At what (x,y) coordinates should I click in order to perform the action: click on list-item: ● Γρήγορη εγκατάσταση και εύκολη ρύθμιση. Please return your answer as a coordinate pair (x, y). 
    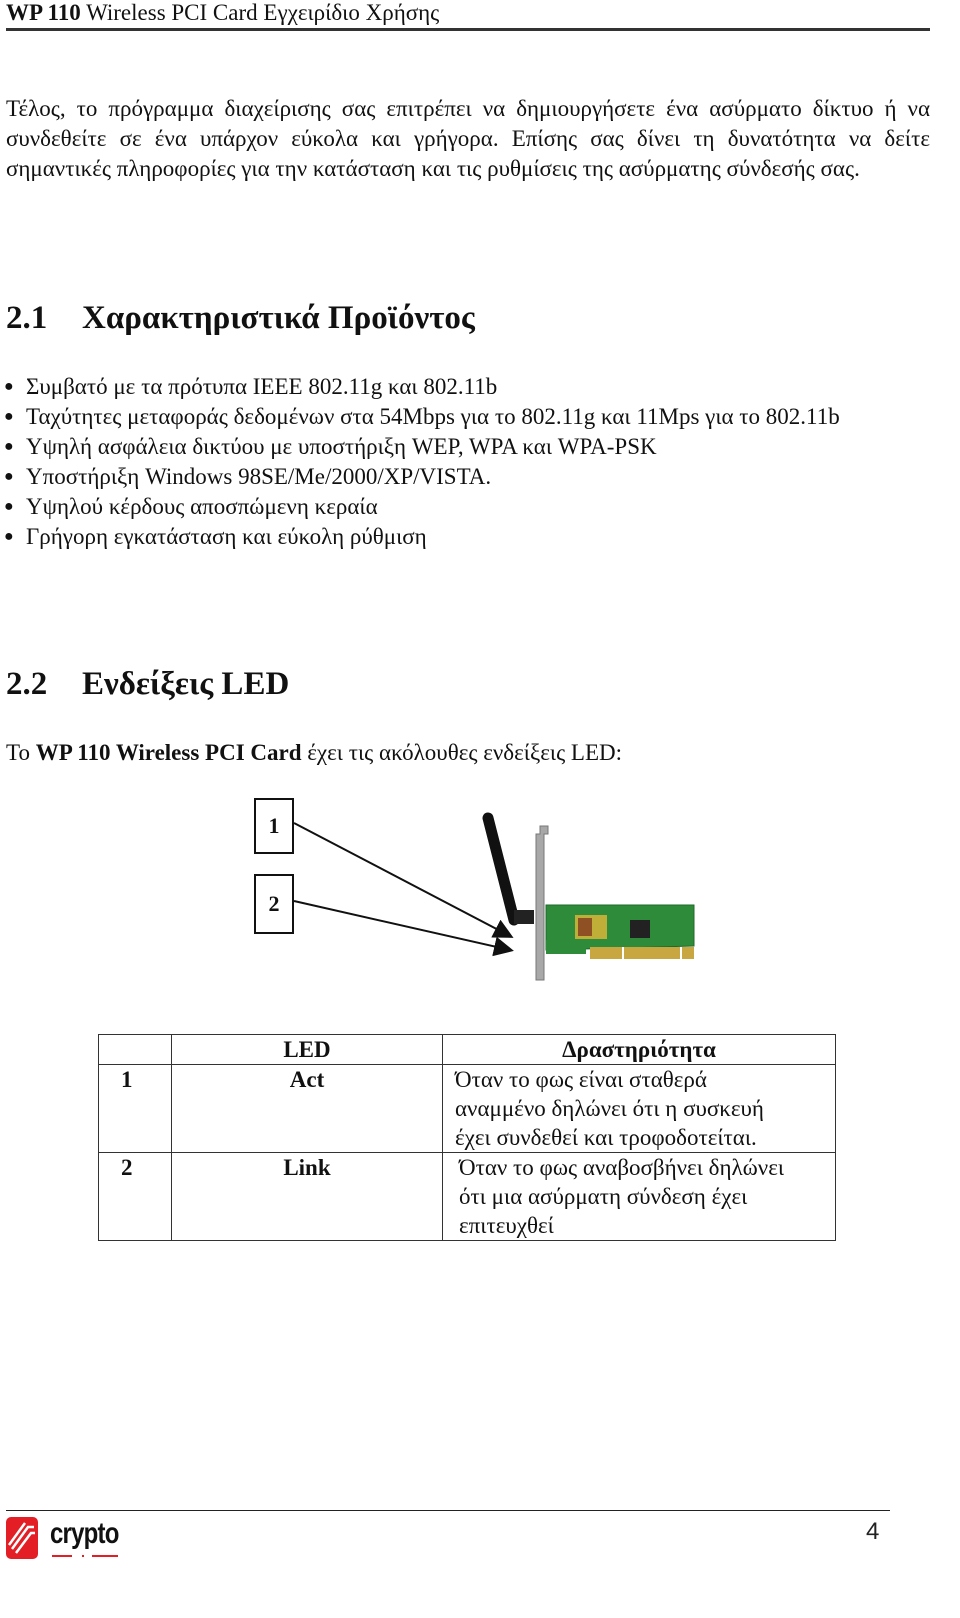
    Looking at the image, I should click on (454, 537).